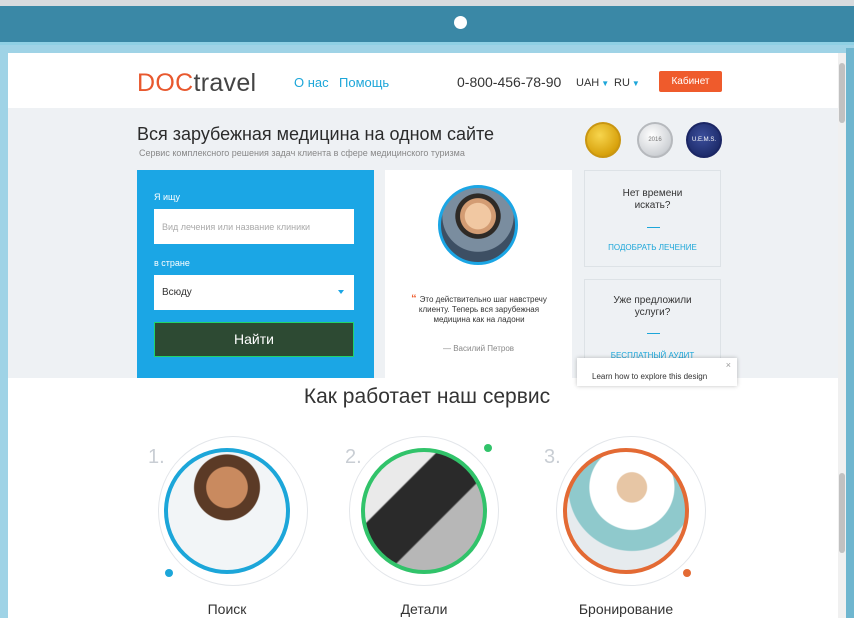 The width and height of the screenshot is (854, 618). Describe the element at coordinates (177, 292) in the screenshot. I see `country-value: Всюду` at that location.